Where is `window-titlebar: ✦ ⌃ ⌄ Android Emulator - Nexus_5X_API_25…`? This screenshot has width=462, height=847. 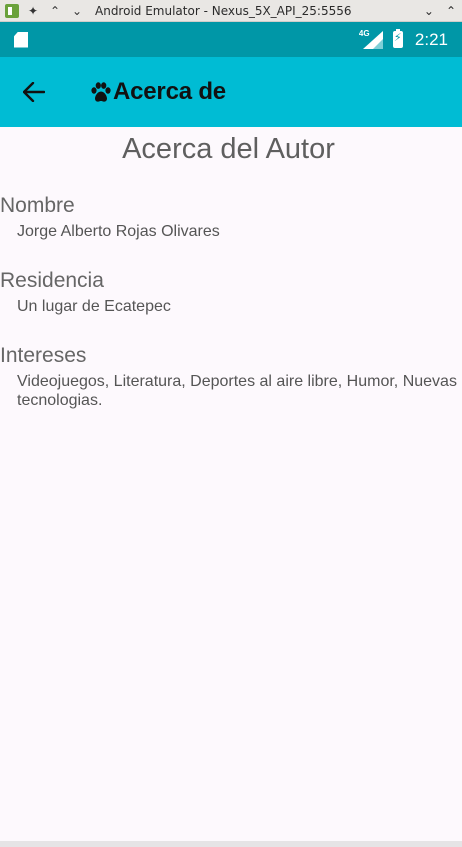 window-titlebar: ✦ ⌃ ⌄ Android Emulator - Nexus_5X_API_25… is located at coordinates (231, 11).